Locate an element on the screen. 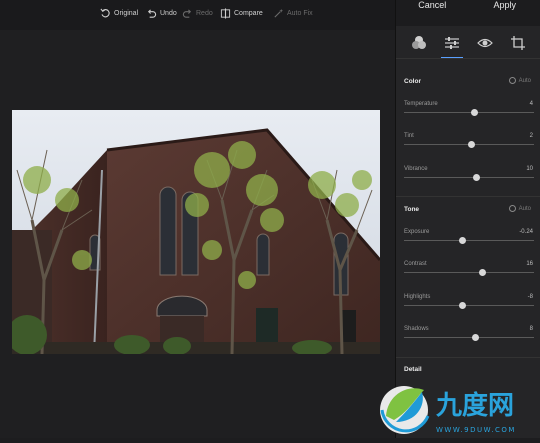  watermark-url: WWW.9DUW.COM is located at coordinates (476, 430).